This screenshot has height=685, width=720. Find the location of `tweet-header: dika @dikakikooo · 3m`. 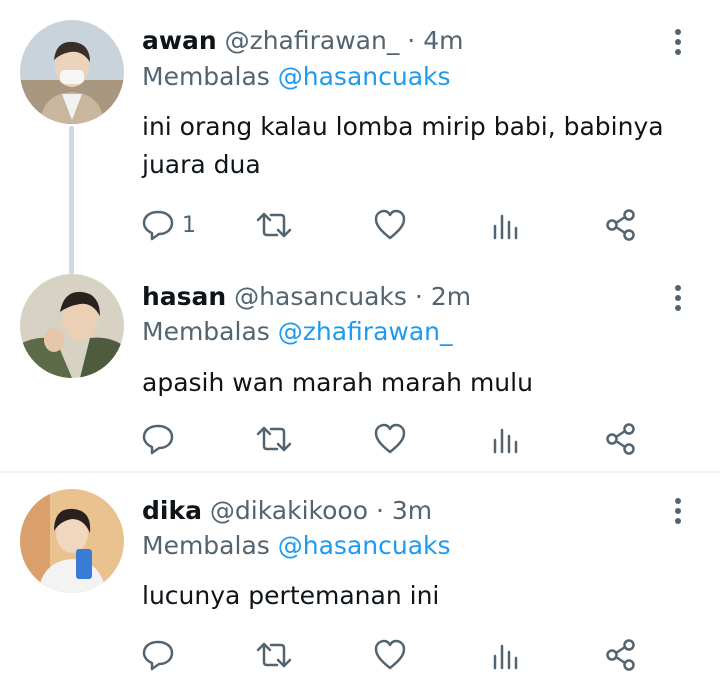

tweet-header: dika @dikakikooo · 3m is located at coordinates (287, 511).